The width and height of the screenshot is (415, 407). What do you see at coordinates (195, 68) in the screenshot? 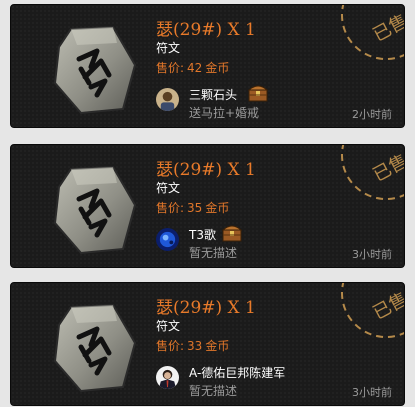
I see `price-value: 42` at bounding box center [195, 68].